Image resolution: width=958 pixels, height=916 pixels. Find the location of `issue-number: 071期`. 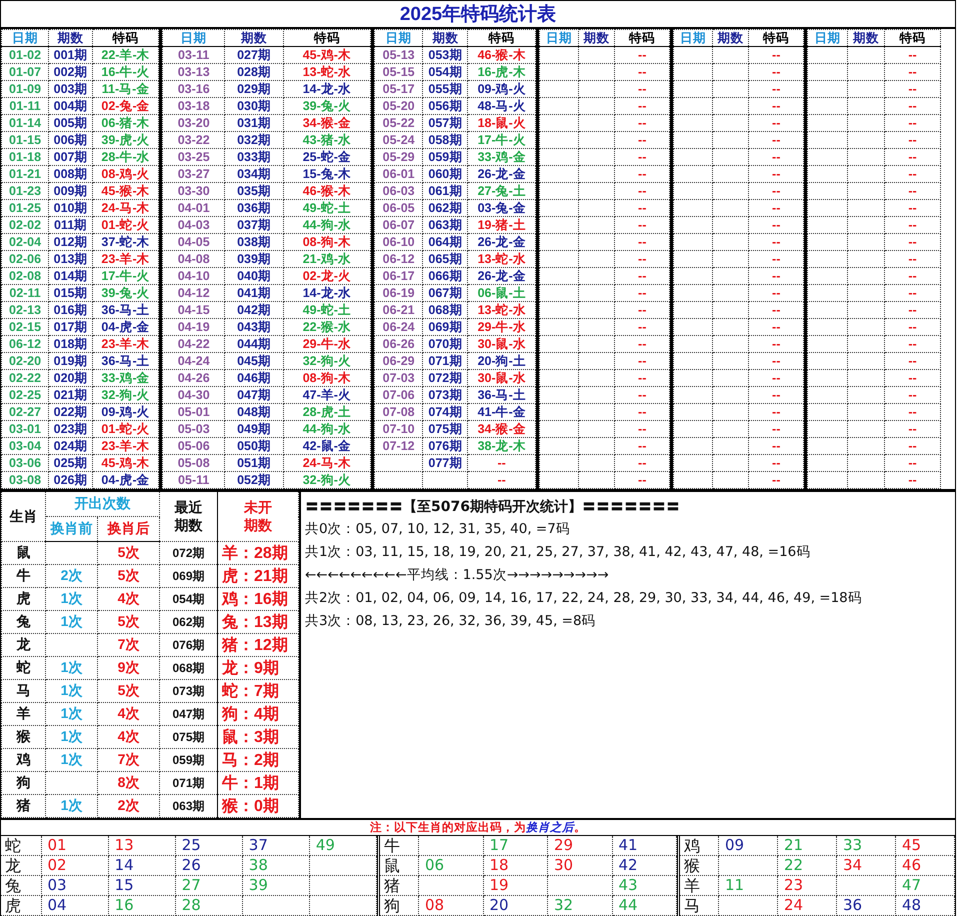

issue-number: 071期 is located at coordinates (445, 361).